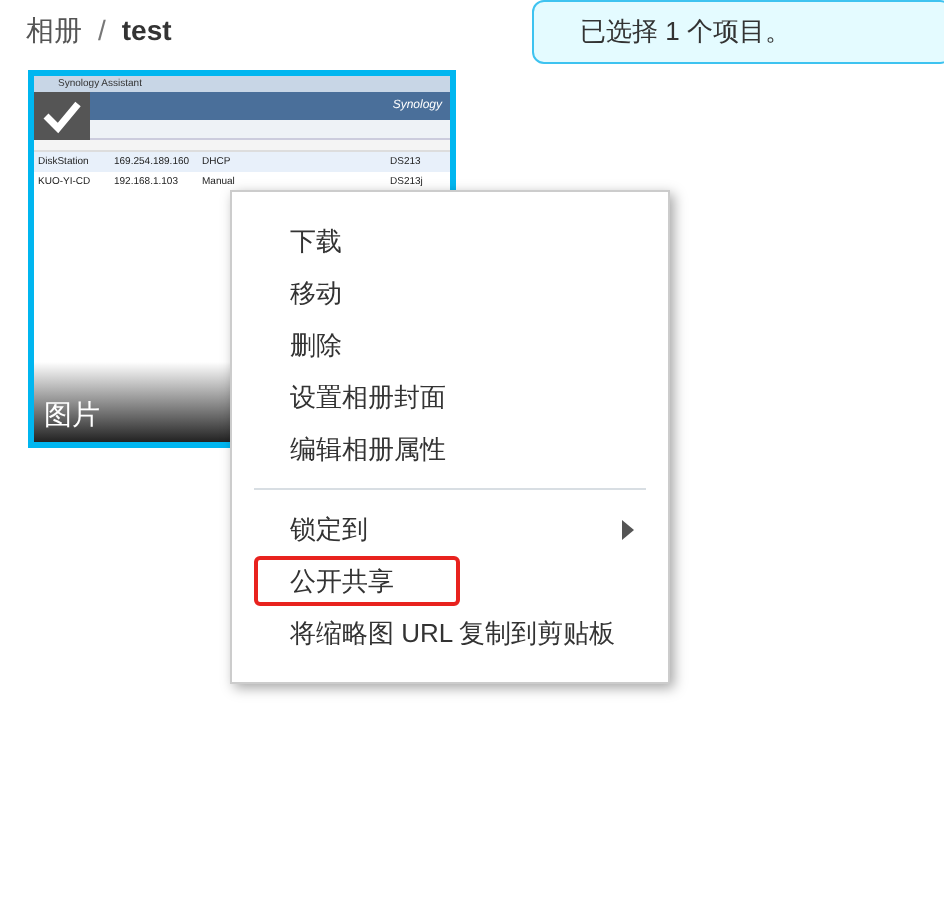 The width and height of the screenshot is (944, 898). Describe the element at coordinates (450, 529) in the screenshot. I see `menu-item: 锁定到` at that location.